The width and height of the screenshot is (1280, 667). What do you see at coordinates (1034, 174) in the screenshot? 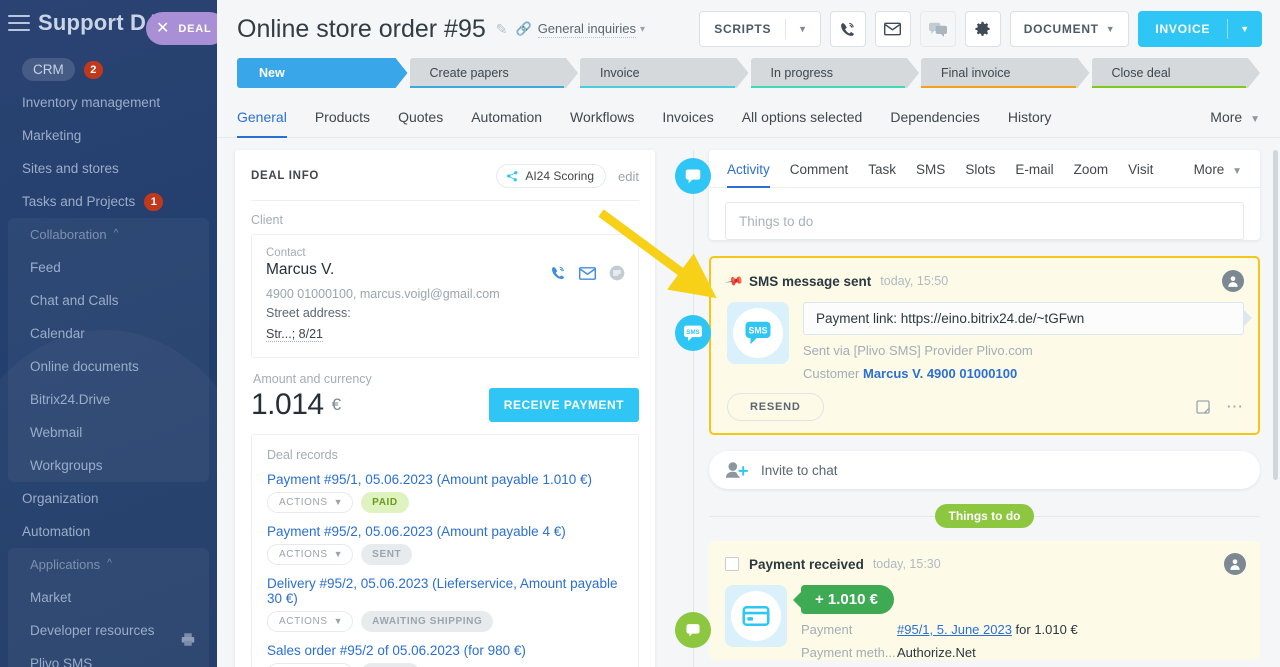
I see `activity-tab-email: E-mail` at bounding box center [1034, 174].